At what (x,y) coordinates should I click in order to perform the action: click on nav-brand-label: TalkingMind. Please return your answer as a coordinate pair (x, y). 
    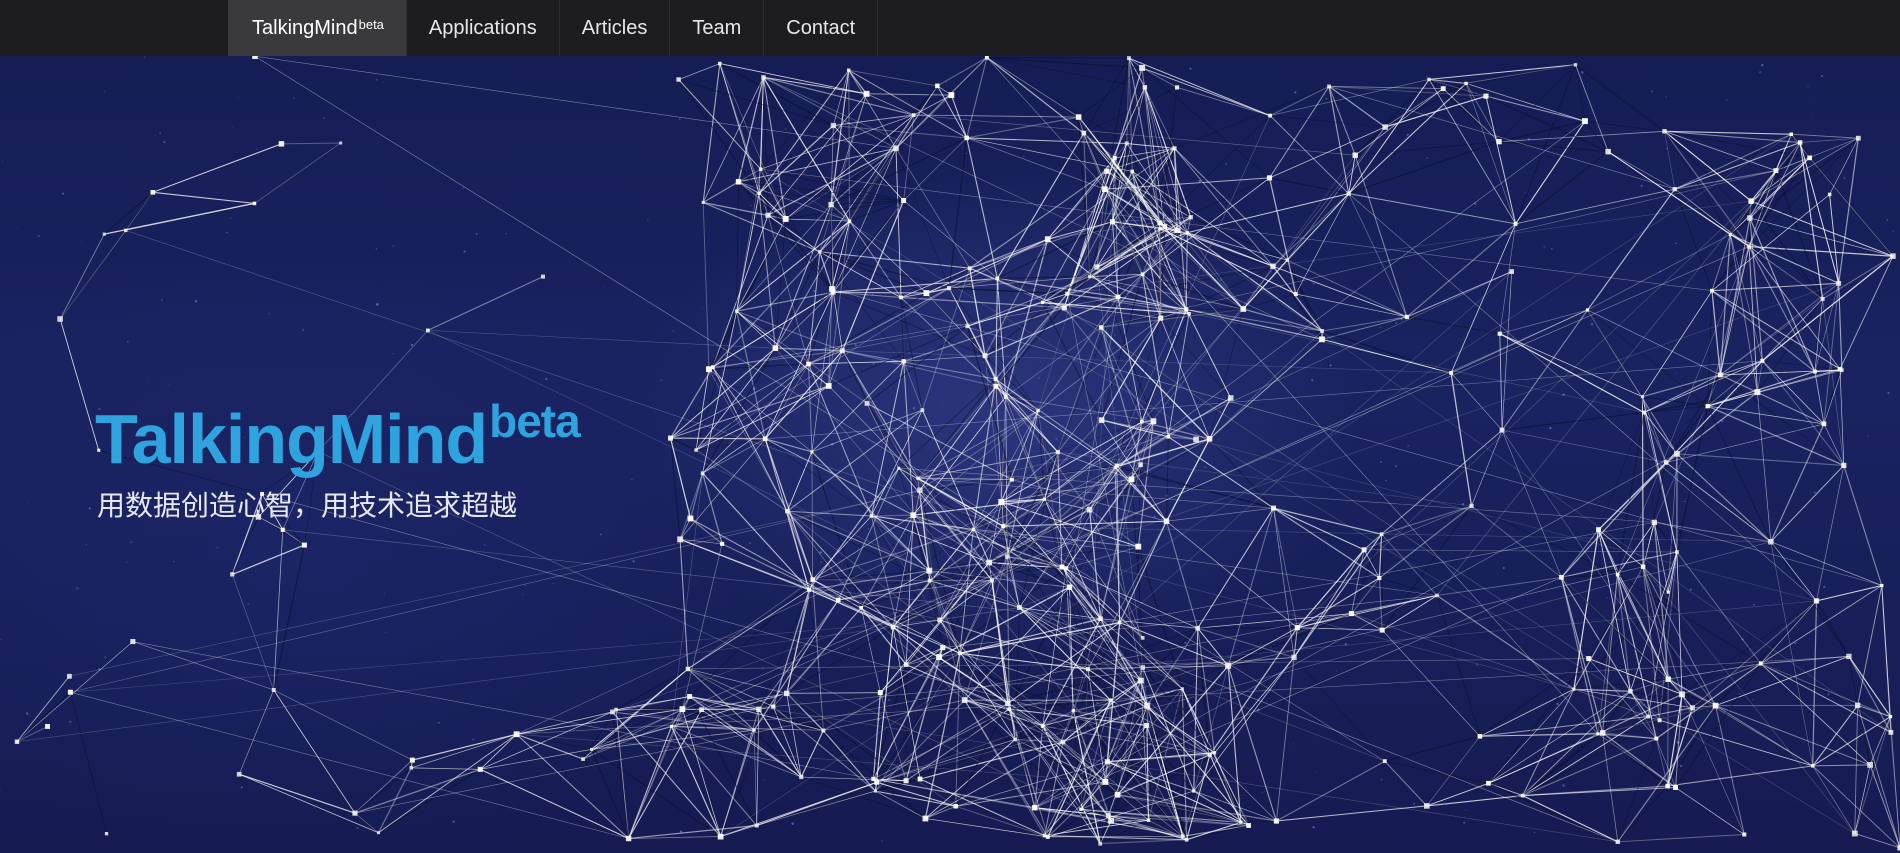
    Looking at the image, I should click on (305, 27).